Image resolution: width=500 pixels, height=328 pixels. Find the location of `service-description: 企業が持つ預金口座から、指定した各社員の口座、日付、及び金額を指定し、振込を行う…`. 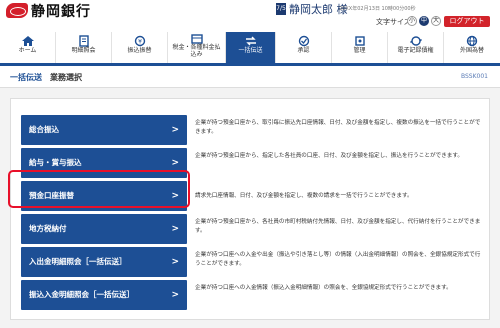

service-description: 企業が持つ預金口座から、指定した各社員の口座、日付、及び金額を指定し、振込を行う… is located at coordinates (329, 156).